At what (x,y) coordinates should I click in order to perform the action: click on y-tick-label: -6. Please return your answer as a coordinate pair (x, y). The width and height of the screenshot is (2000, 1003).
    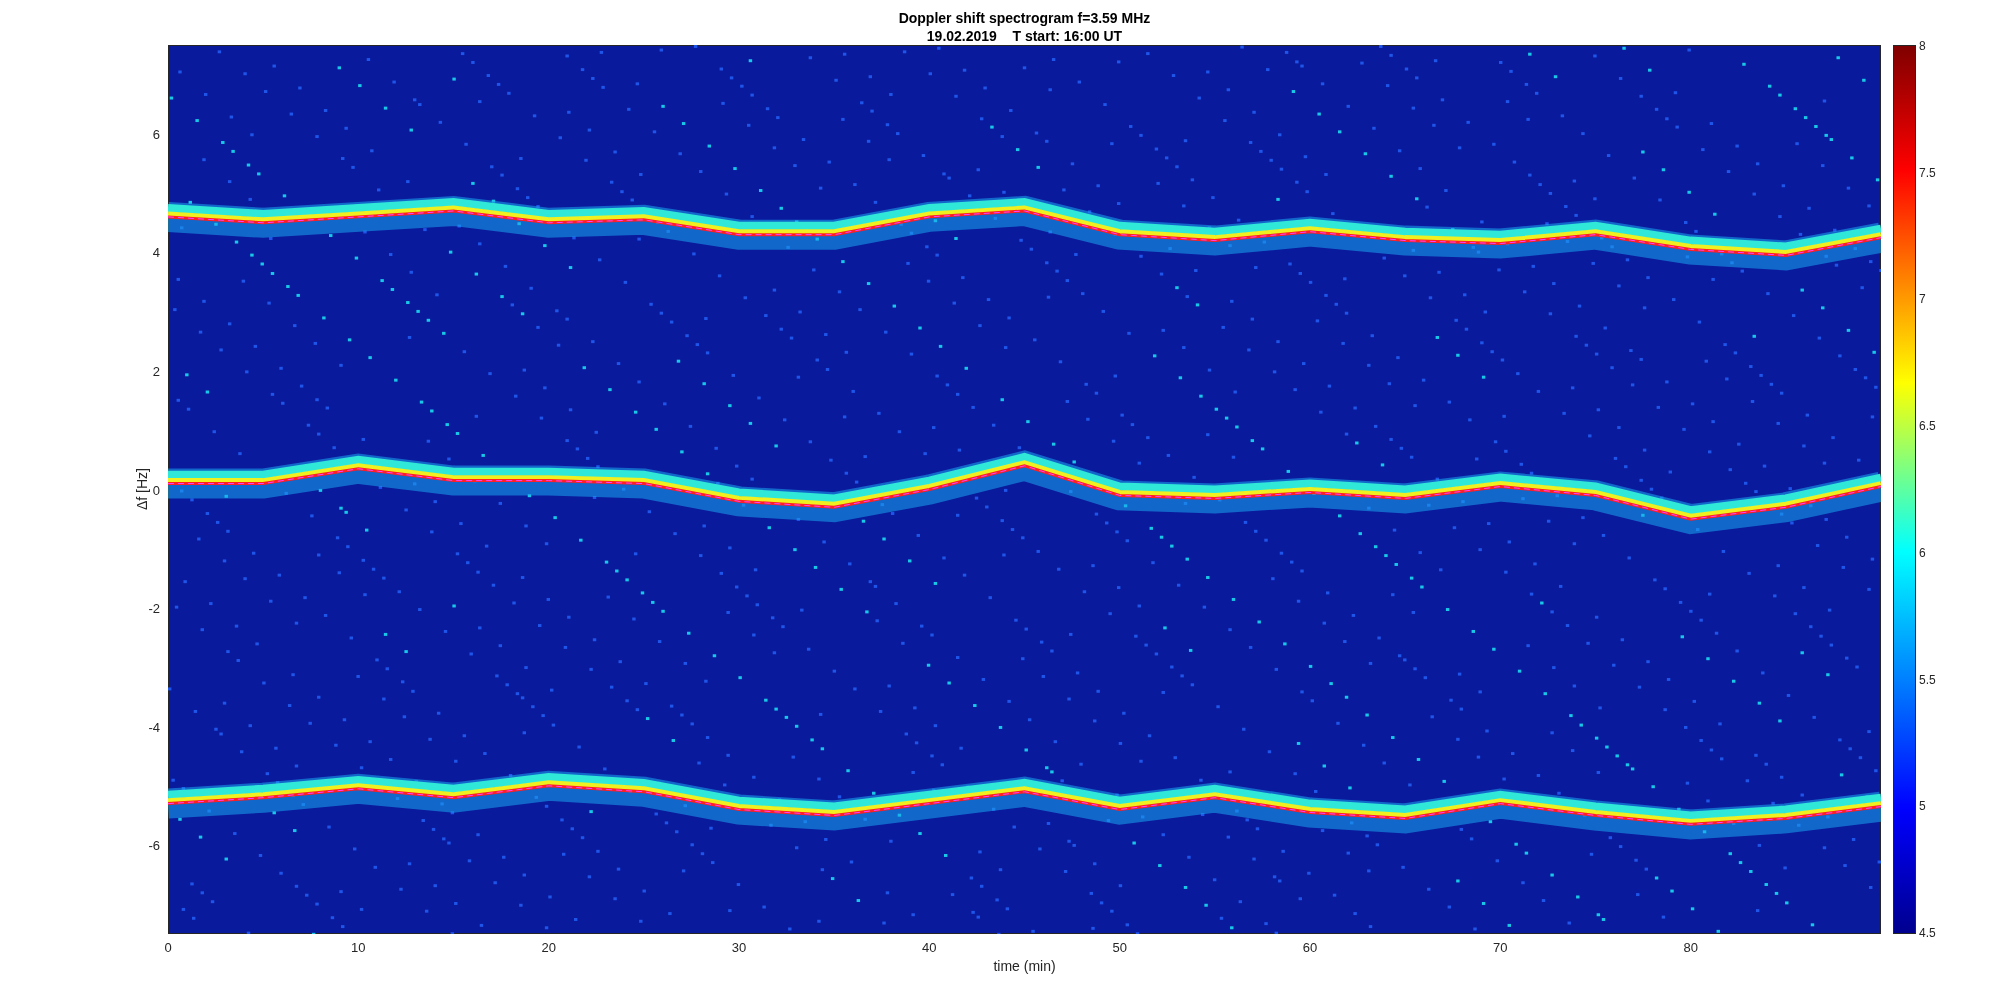
    Looking at the image, I should click on (154, 845).